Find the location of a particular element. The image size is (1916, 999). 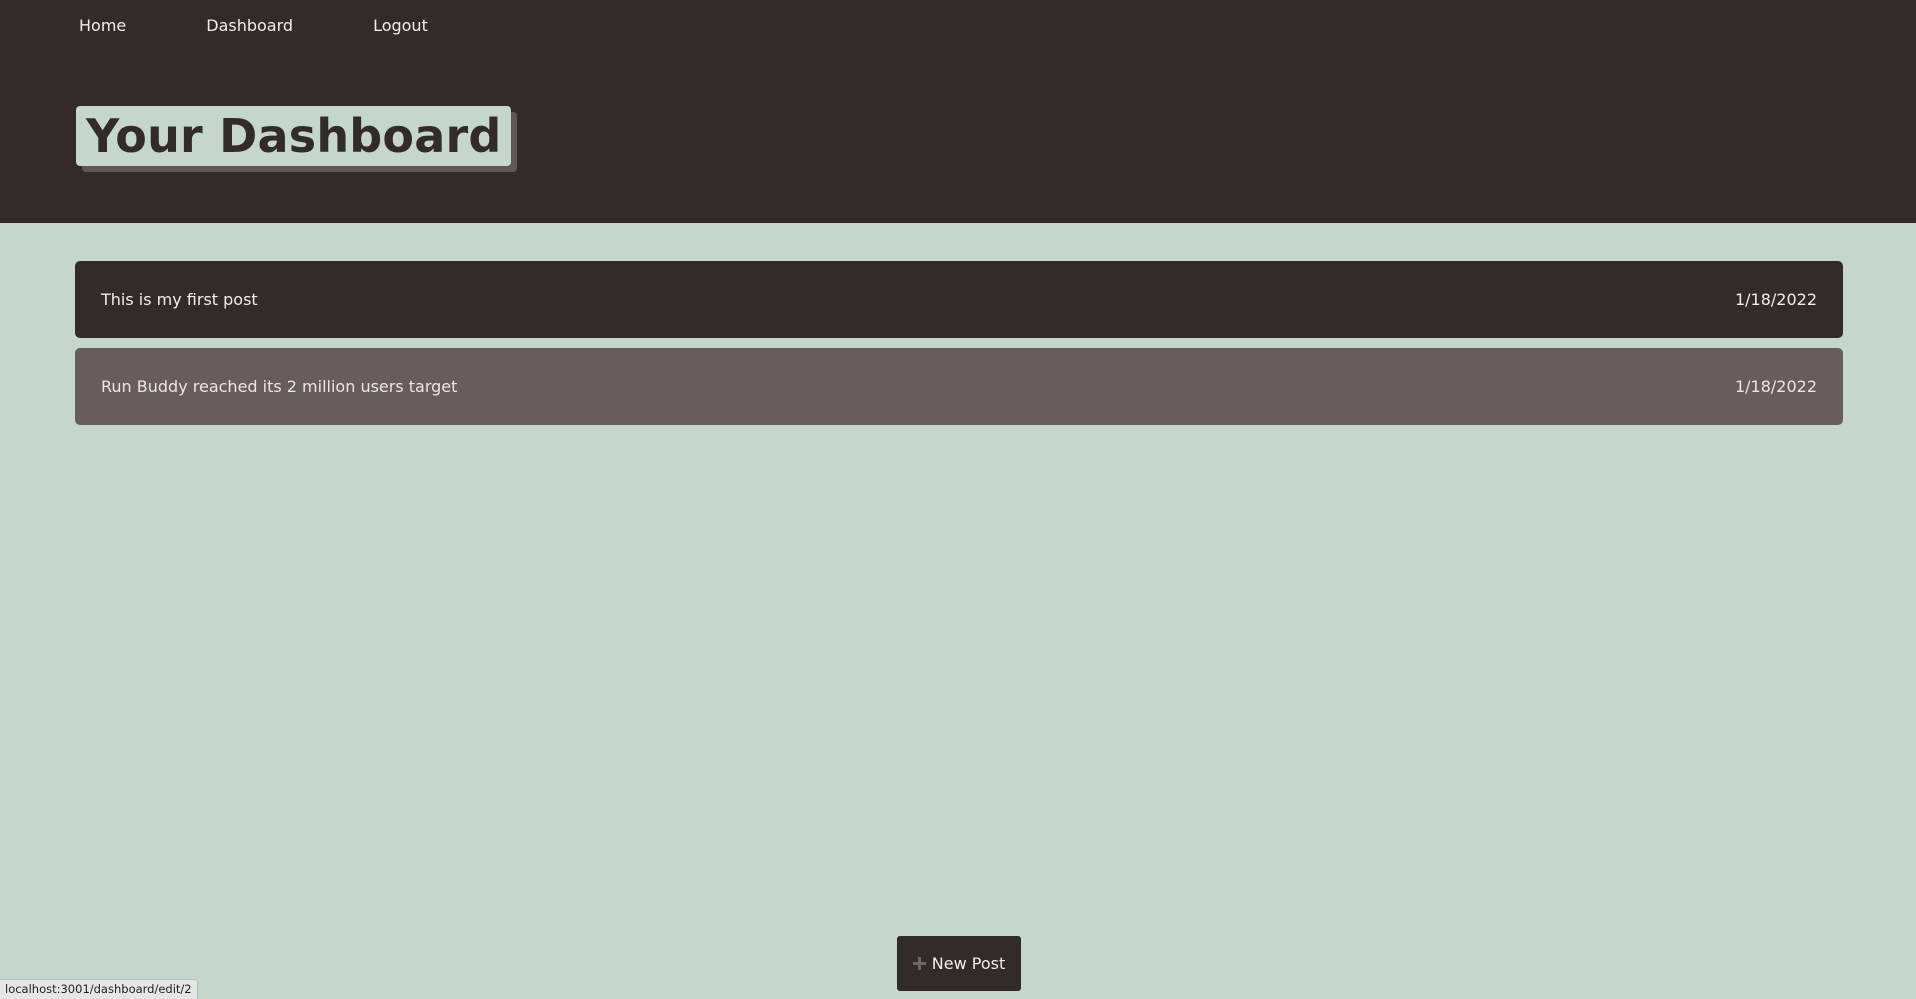

plus-icon is located at coordinates (919, 963).